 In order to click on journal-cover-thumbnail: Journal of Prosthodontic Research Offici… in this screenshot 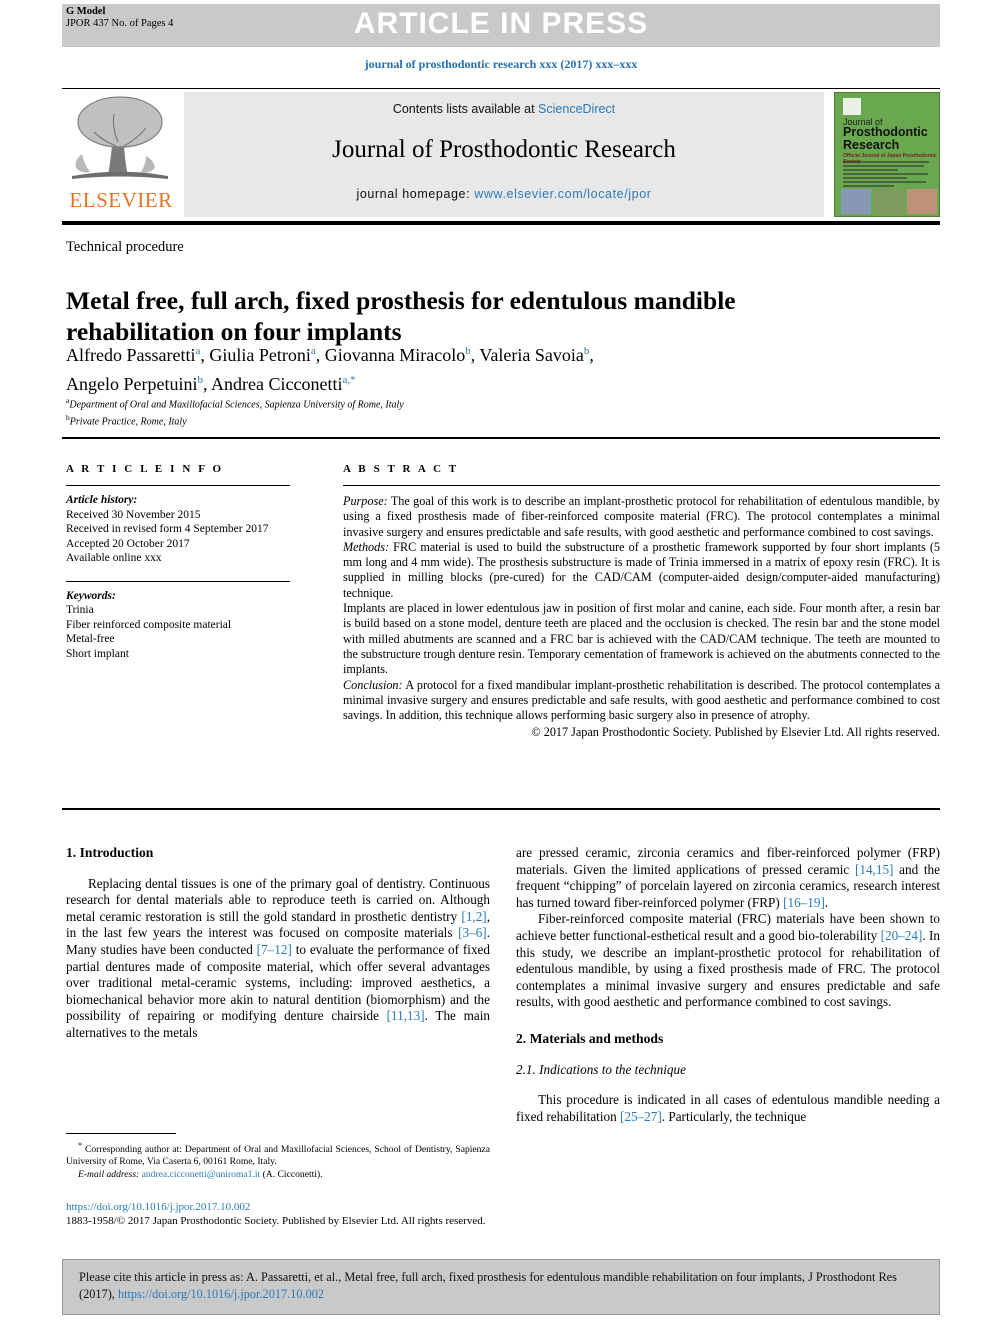, I will do `click(887, 154)`.